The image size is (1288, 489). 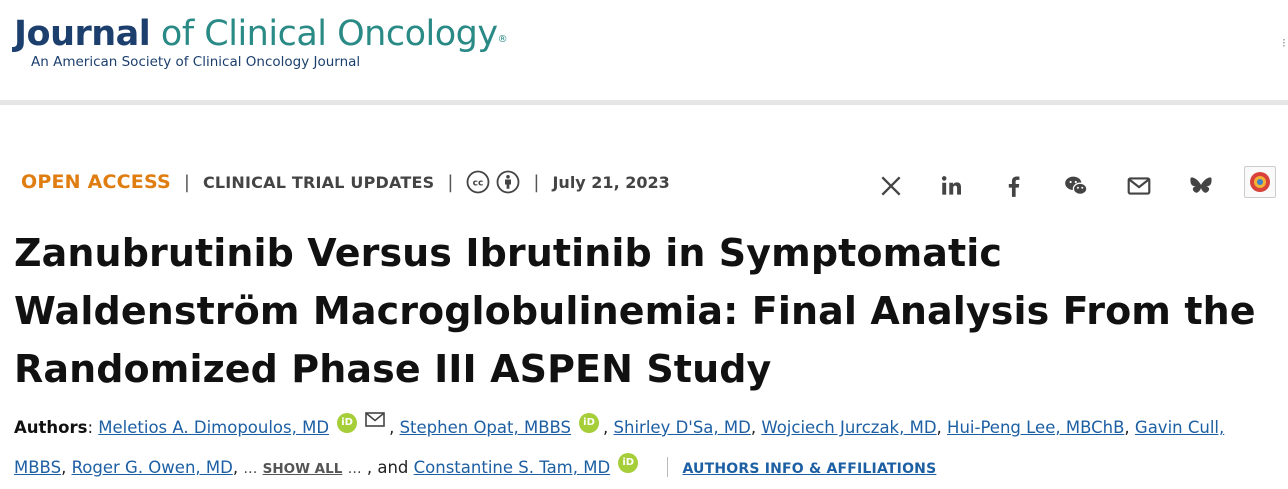 I want to click on author-link: Constantine S. Tam, MD, so click(x=512, y=467).